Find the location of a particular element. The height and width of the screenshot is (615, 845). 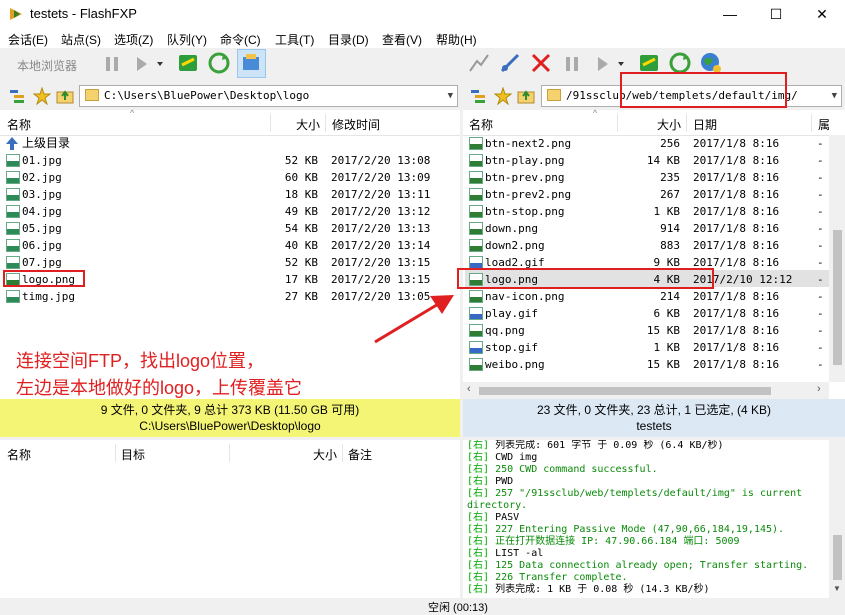

local-path-combo: C:\Users\BluePower\Desktop\logo ▼ is located at coordinates (268, 96).